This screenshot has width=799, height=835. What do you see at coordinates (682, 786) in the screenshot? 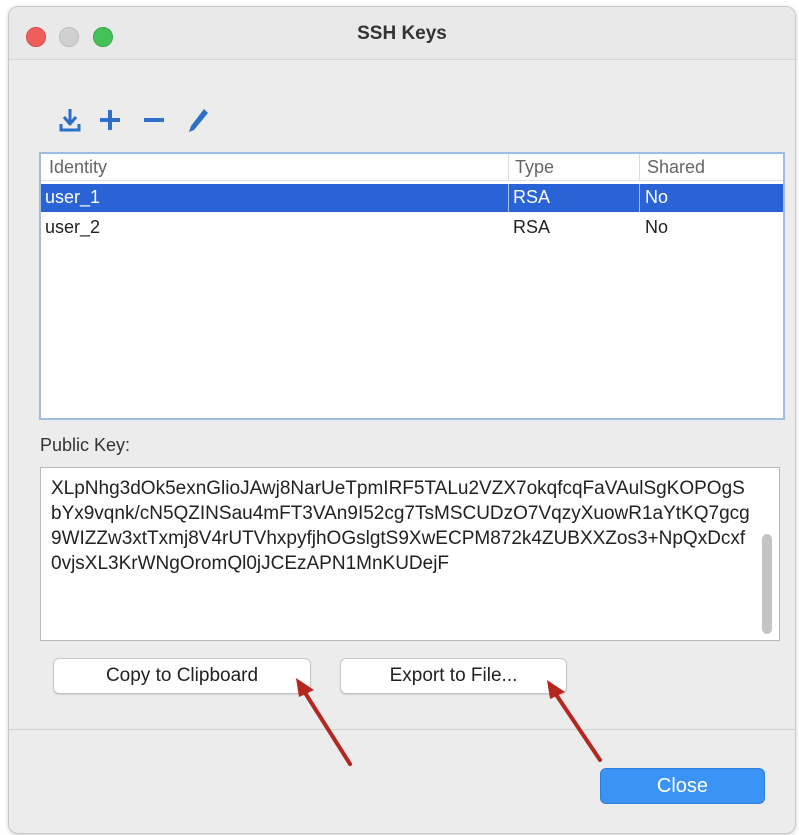
I see `close-button: Close` at bounding box center [682, 786].